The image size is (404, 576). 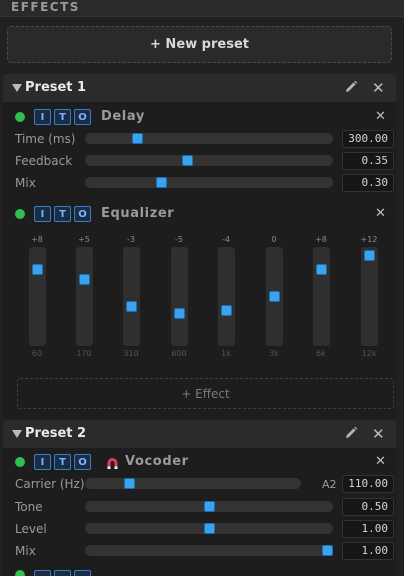 I want to click on feedback-value-field: 0.35, so click(x=368, y=161).